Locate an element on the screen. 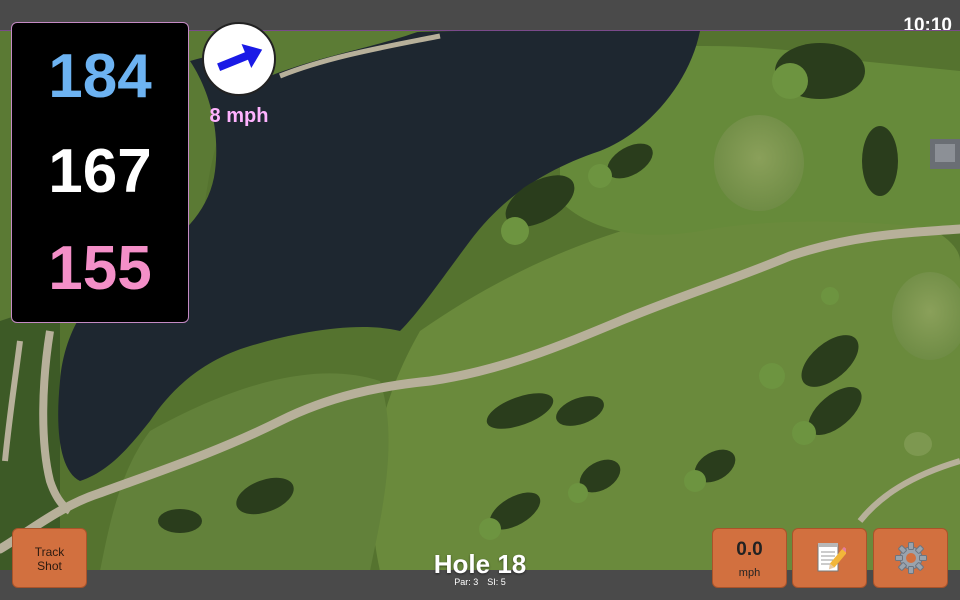 The width and height of the screenshot is (960, 600). notes-button is located at coordinates (829, 558).